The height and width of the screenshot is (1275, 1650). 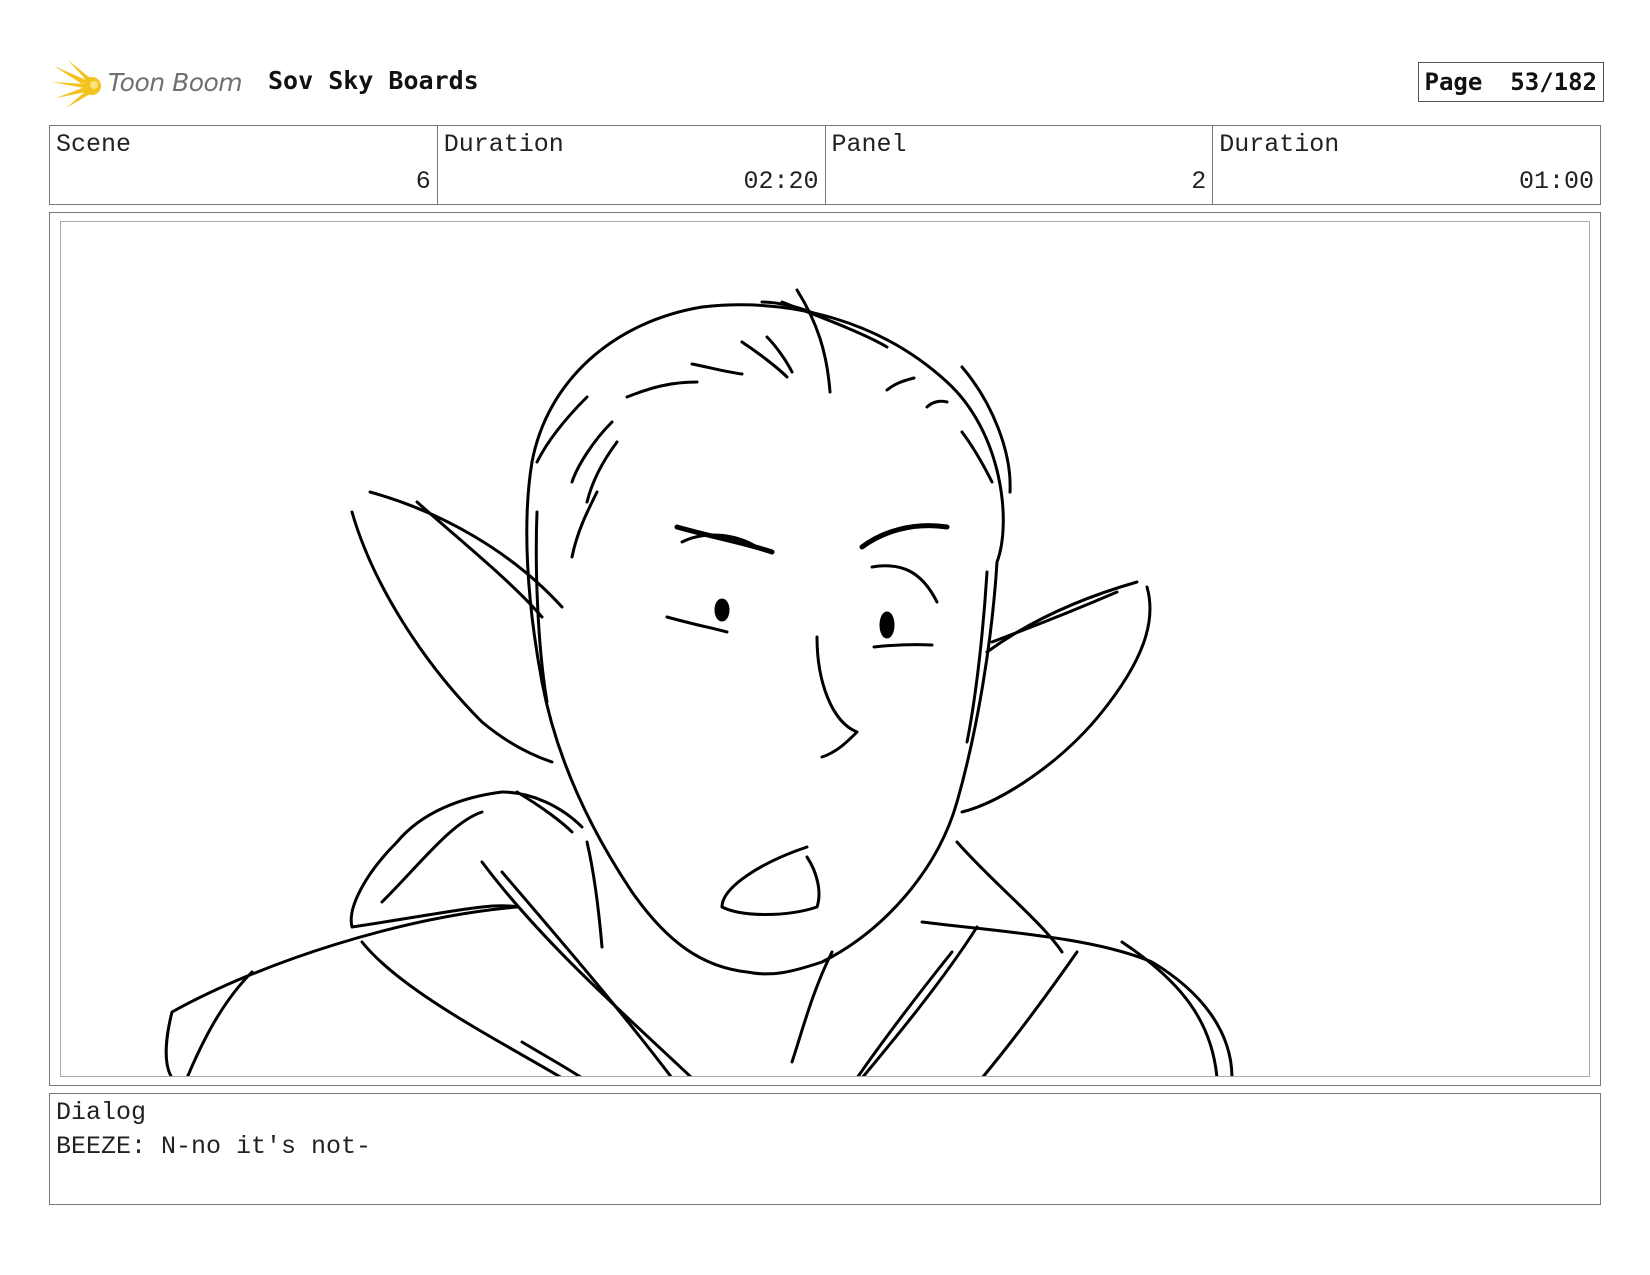 I want to click on panel-duration-value: 01:00, so click(x=1556, y=181).